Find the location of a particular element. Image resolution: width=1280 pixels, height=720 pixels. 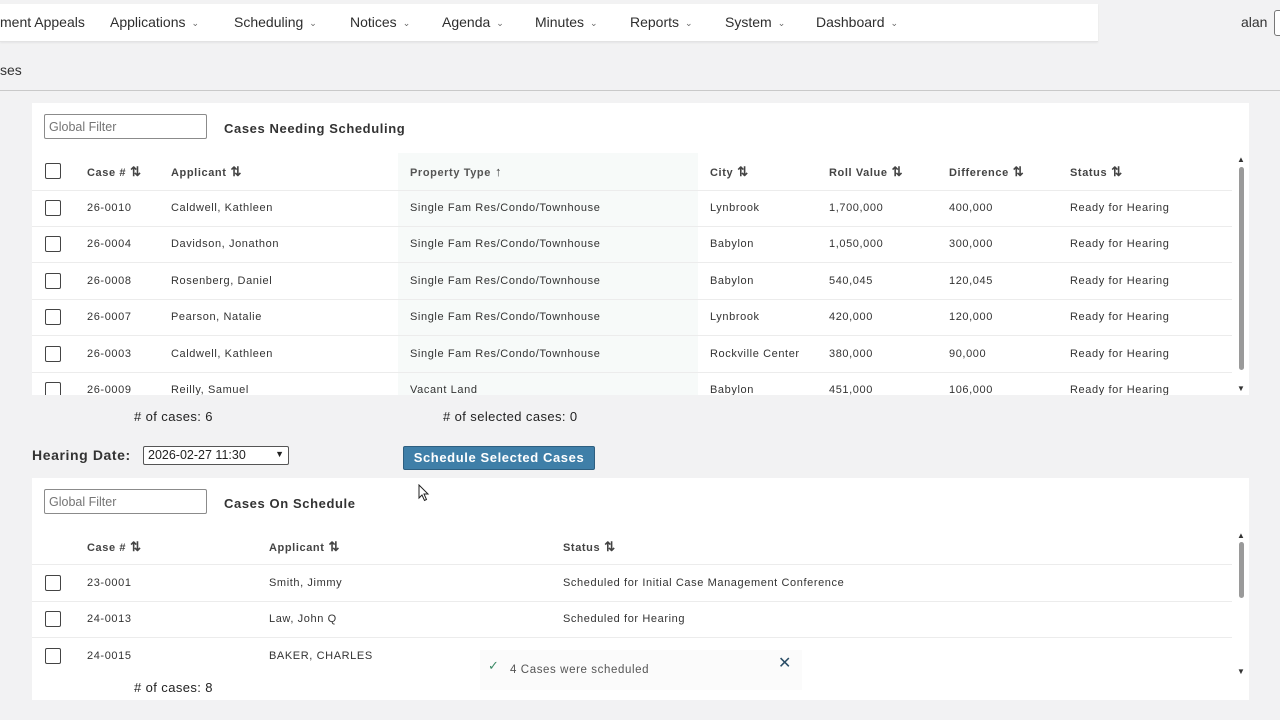

case-number: 23-0001 is located at coordinates (109, 583).